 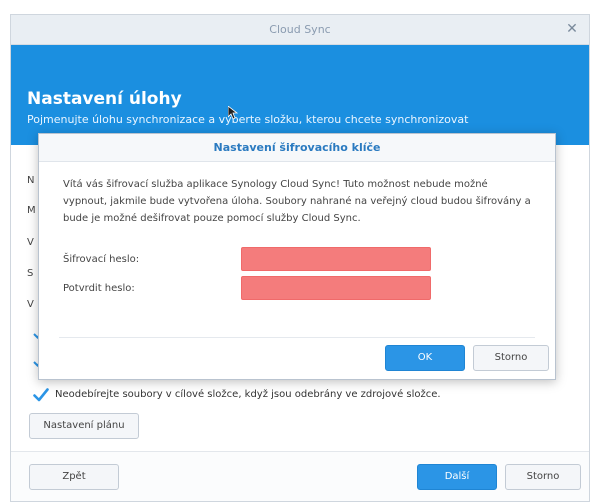 What do you see at coordinates (336, 259) in the screenshot?
I see `encryption-password-field` at bounding box center [336, 259].